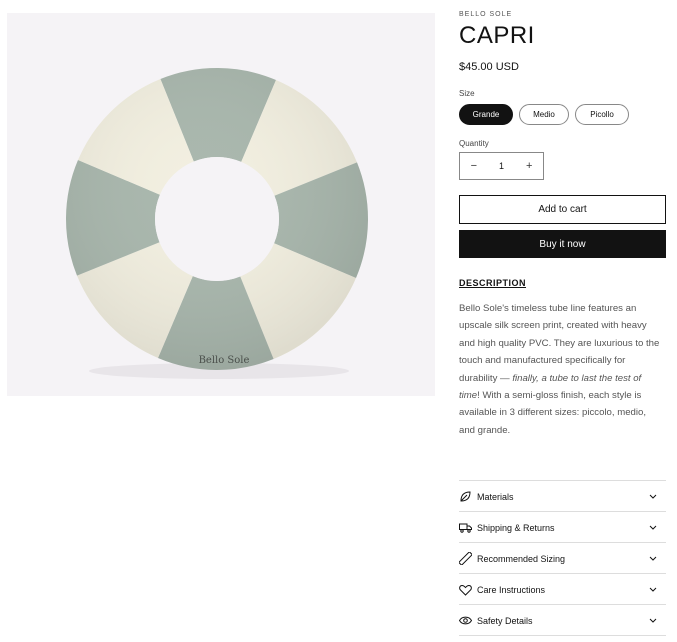  Describe the element at coordinates (516, 527) in the screenshot. I see `accordion-label: Shipping & Returns` at that location.